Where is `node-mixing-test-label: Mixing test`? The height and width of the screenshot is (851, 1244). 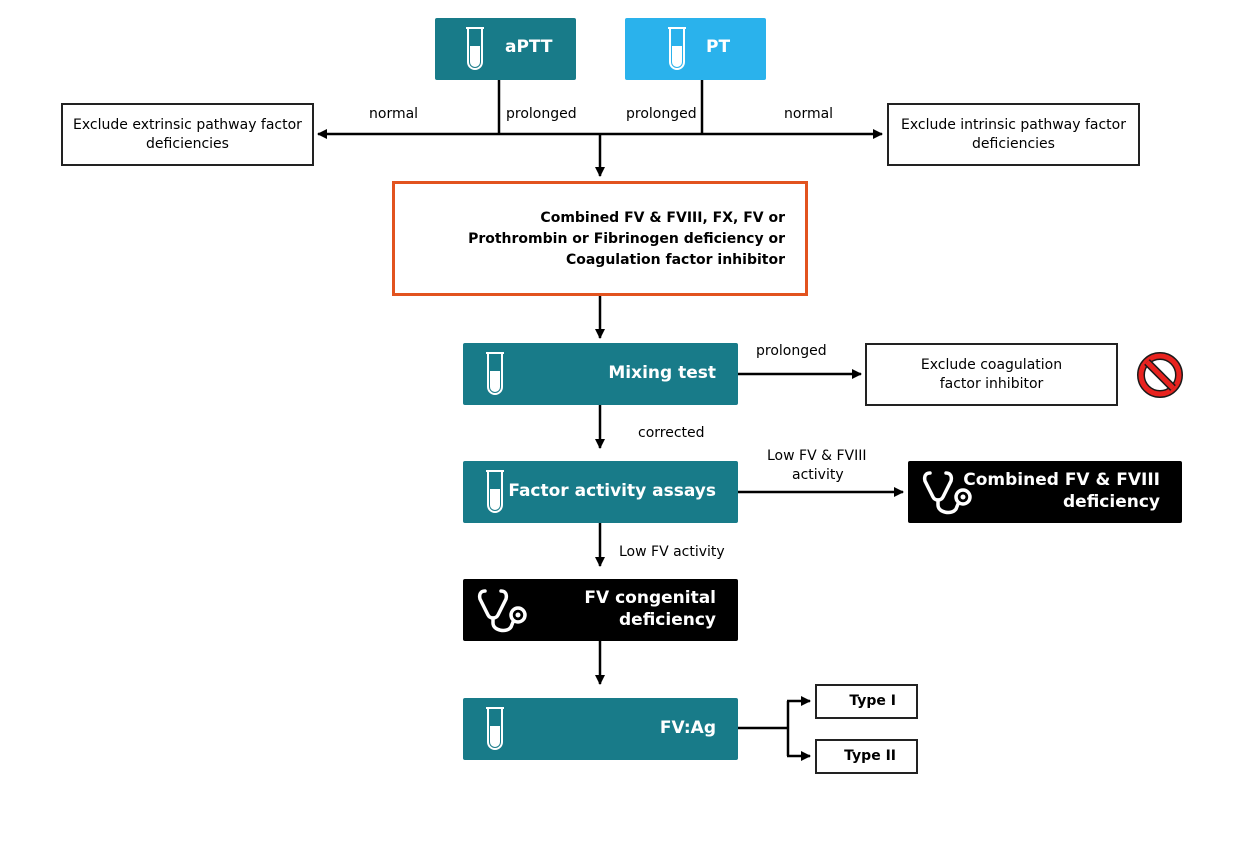 node-mixing-test-label: Mixing test is located at coordinates (662, 373).